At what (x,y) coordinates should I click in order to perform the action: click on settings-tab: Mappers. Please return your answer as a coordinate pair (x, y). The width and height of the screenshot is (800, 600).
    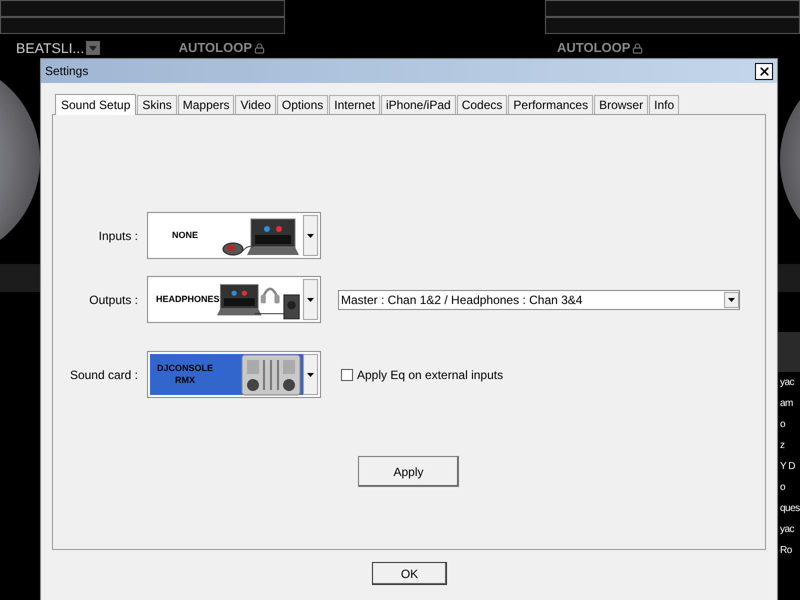
    Looking at the image, I should click on (206, 104).